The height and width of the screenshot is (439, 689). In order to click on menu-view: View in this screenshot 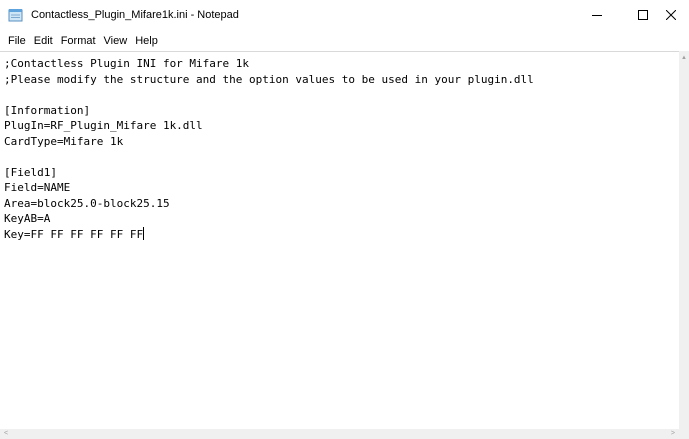, I will do `click(116, 41)`.